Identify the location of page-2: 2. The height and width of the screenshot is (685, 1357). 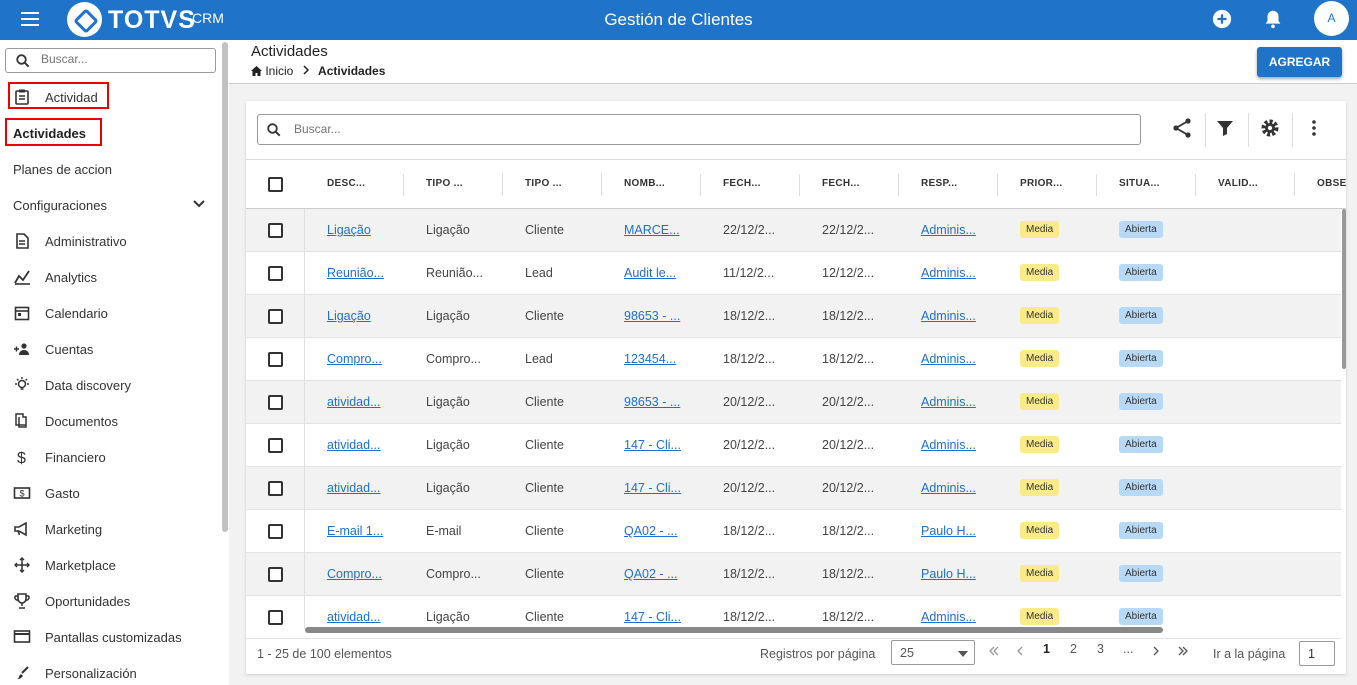
(1073, 649).